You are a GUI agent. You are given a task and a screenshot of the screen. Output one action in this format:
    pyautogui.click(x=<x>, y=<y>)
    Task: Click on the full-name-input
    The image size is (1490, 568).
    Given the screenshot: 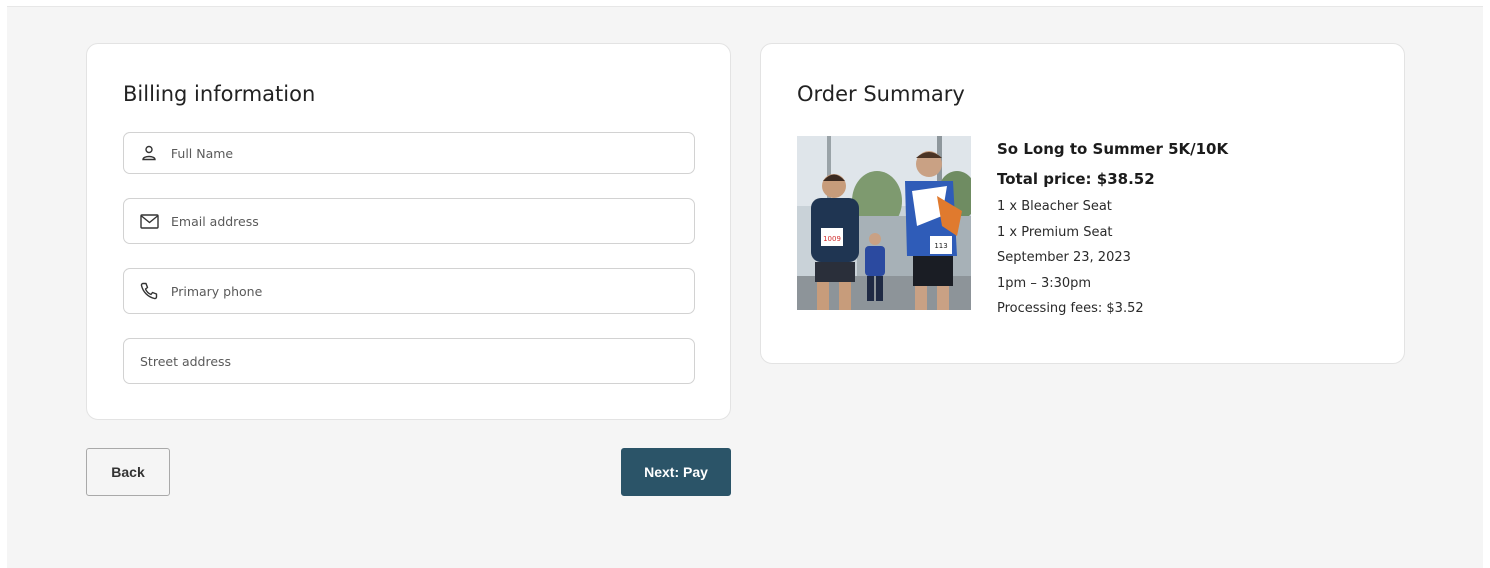 What is the action you would take?
    pyautogui.click(x=432, y=153)
    